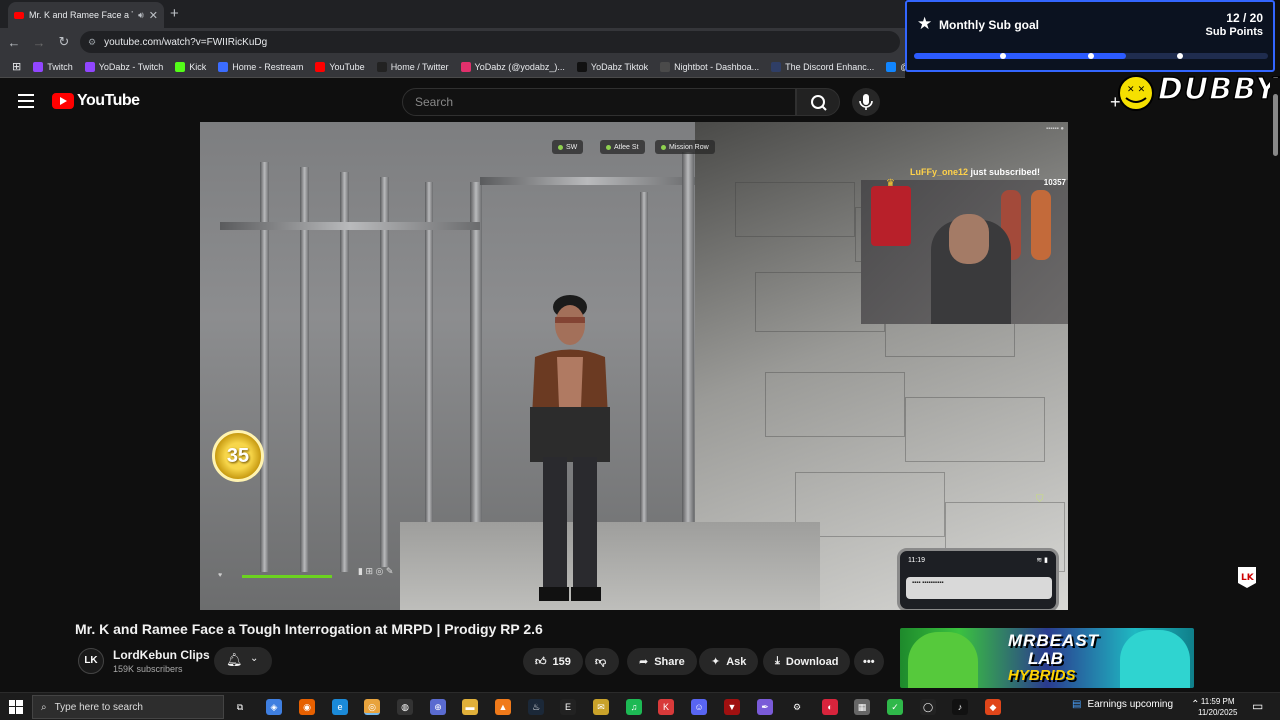  What do you see at coordinates (869, 661) in the screenshot?
I see `more-actions-button: •••` at bounding box center [869, 661].